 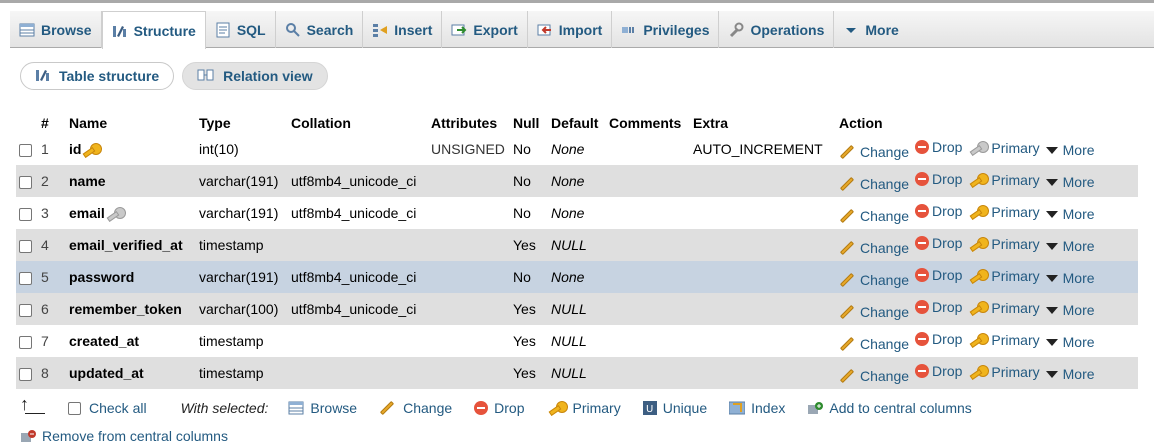 I want to click on bulk-primary-button: Primary, so click(x=584, y=408).